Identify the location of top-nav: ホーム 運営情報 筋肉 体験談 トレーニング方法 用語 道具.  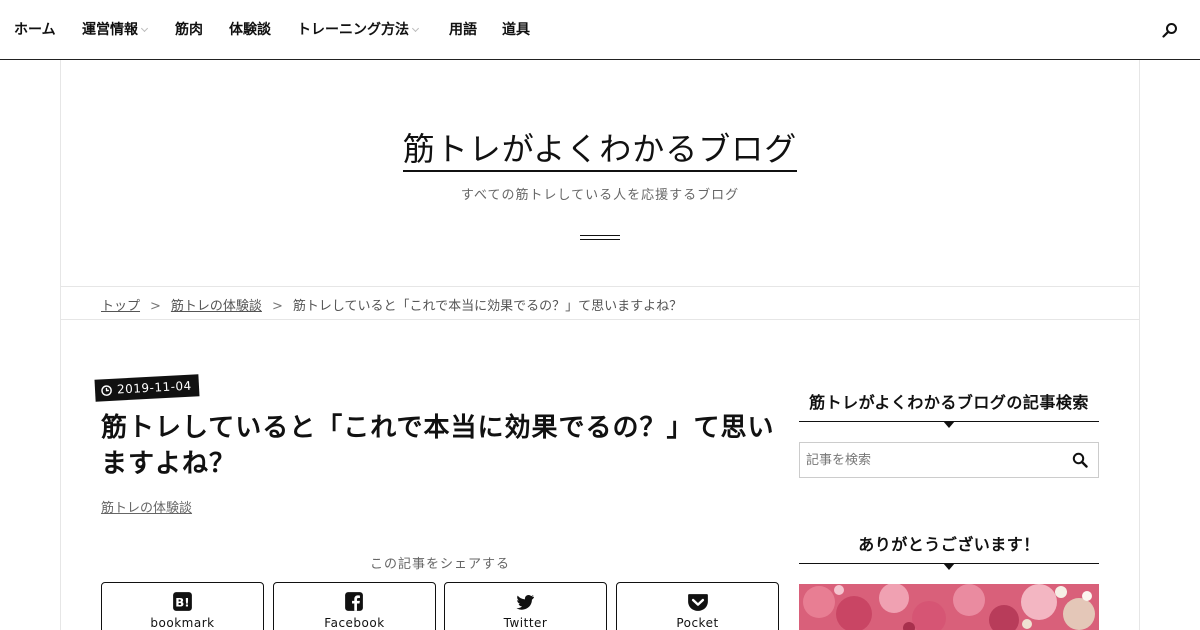
(600, 30).